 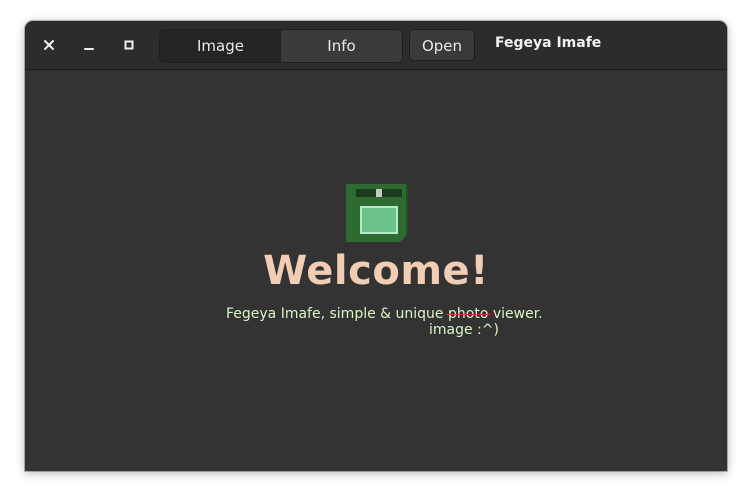 I want to click on close-button, so click(x=49, y=45).